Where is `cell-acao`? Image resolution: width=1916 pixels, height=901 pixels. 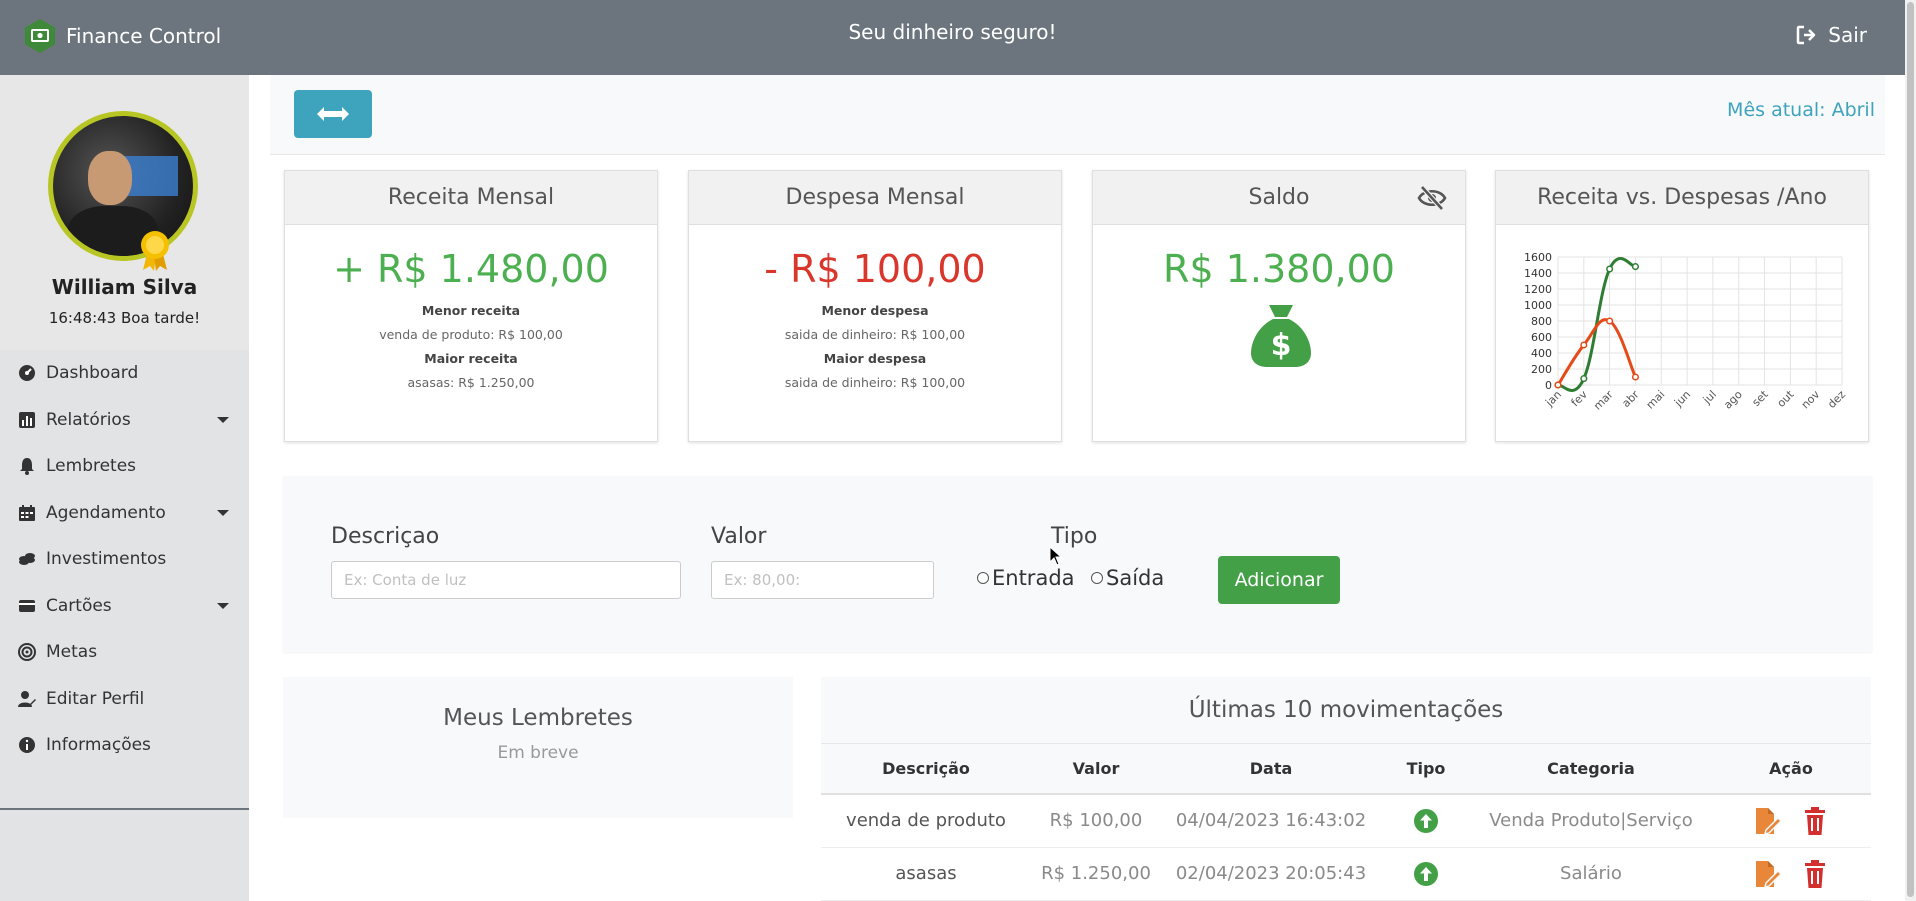 cell-acao is located at coordinates (1791, 874).